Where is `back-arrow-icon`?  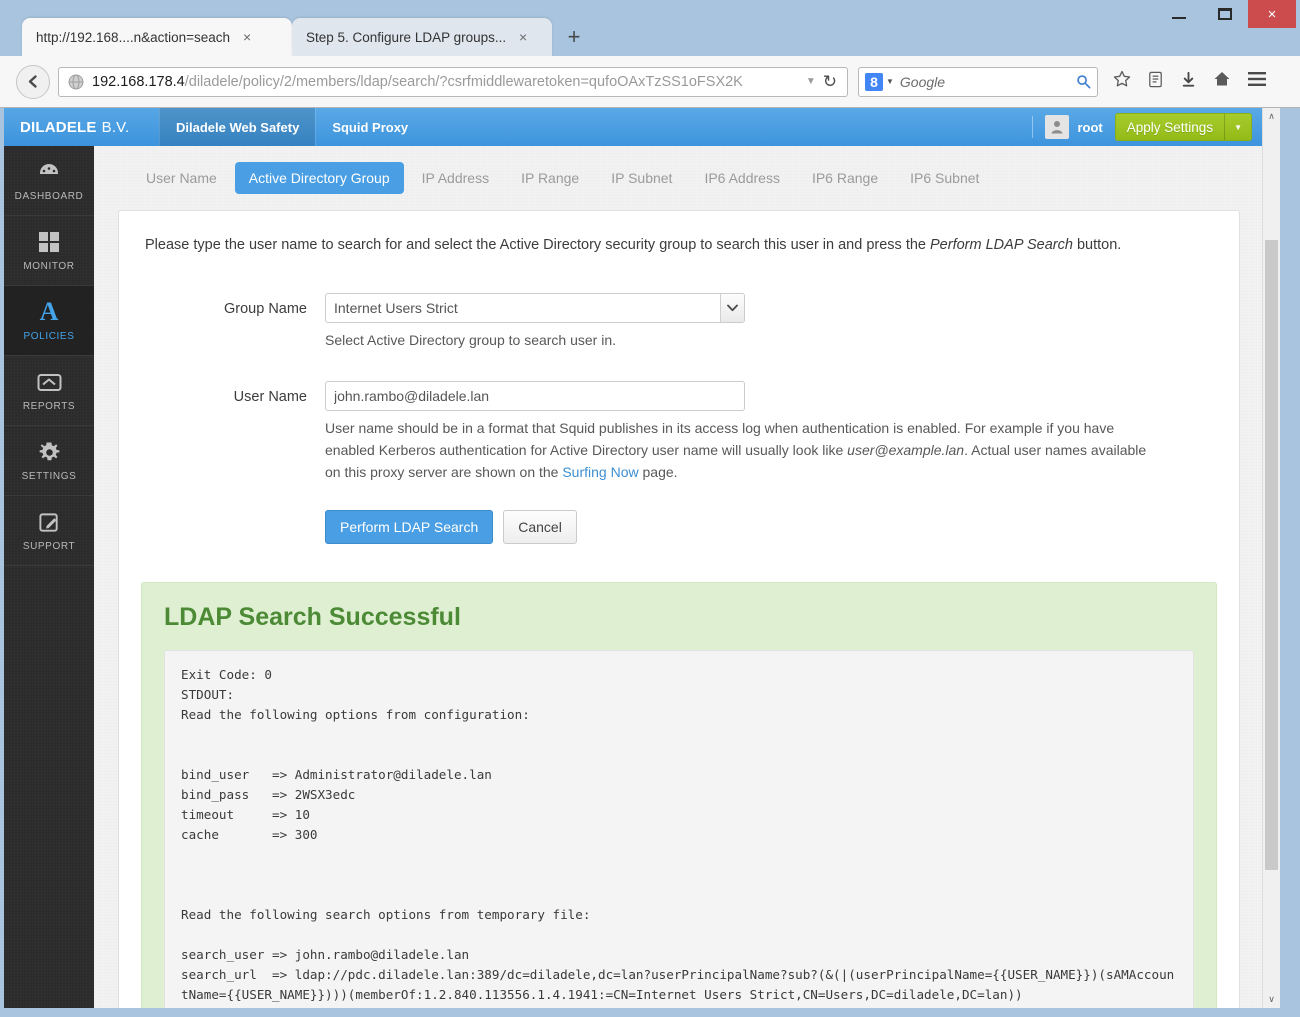
back-arrow-icon is located at coordinates (32, 81).